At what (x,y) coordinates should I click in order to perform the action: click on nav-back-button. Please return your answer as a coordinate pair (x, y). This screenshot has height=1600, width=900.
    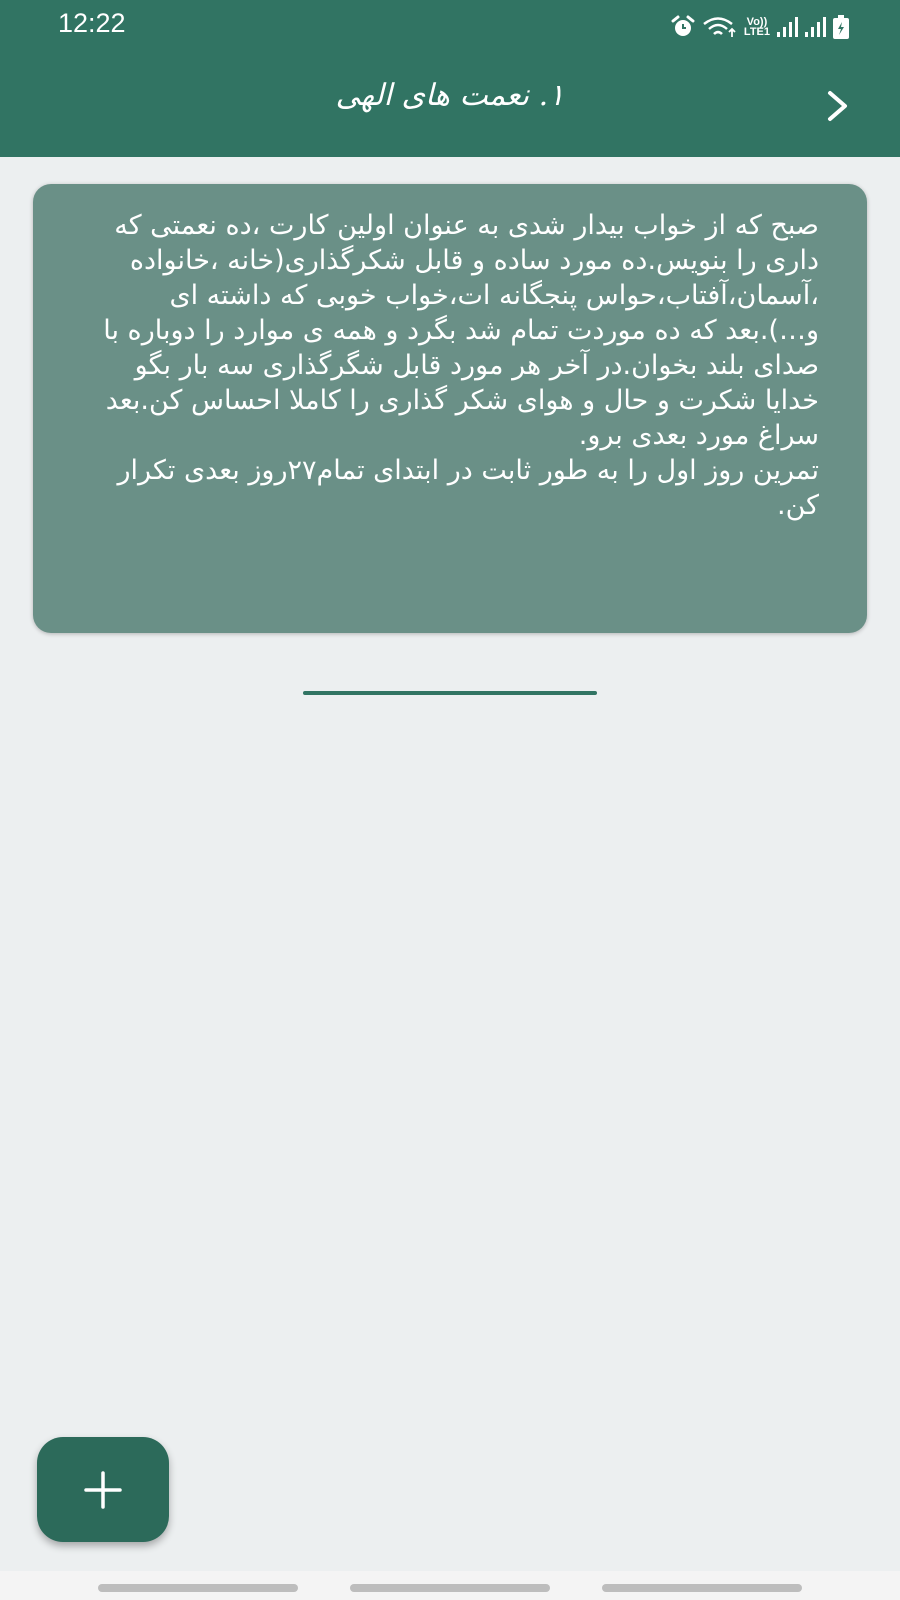
    Looking at the image, I should click on (702, 1588).